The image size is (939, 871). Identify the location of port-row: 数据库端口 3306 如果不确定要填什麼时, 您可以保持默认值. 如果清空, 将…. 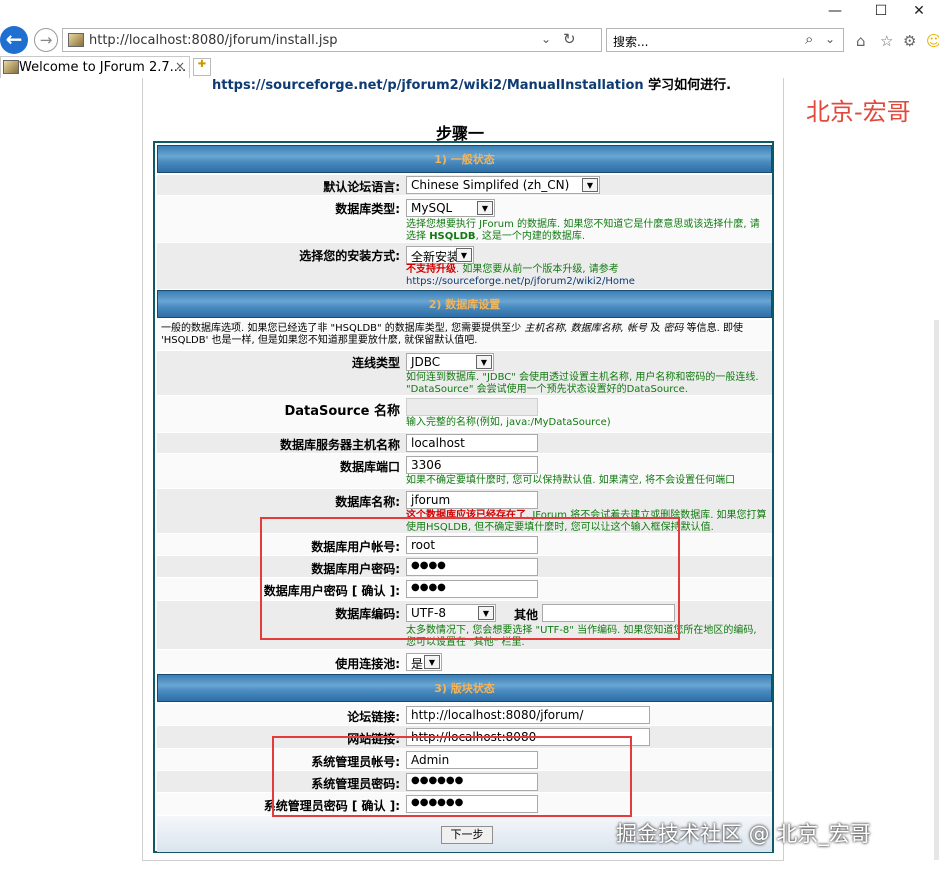
(464, 471).